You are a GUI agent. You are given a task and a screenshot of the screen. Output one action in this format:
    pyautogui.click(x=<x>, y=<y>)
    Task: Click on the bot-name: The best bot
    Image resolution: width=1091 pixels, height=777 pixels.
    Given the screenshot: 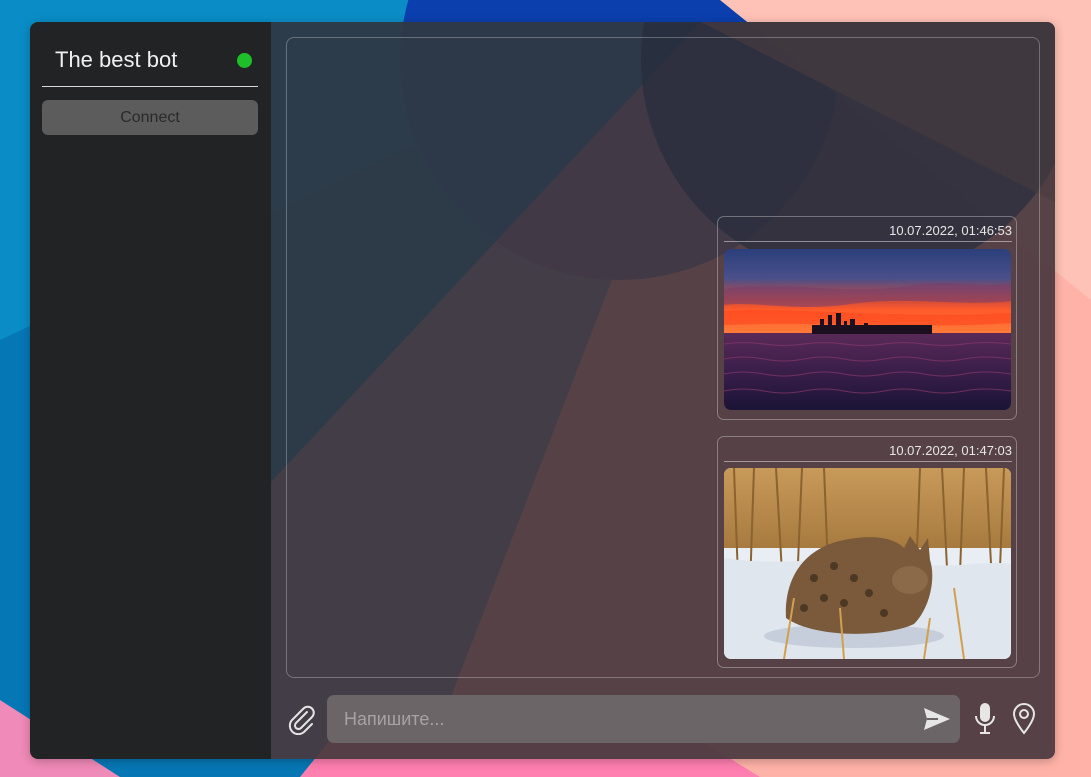 What is the action you would take?
    pyautogui.click(x=116, y=59)
    